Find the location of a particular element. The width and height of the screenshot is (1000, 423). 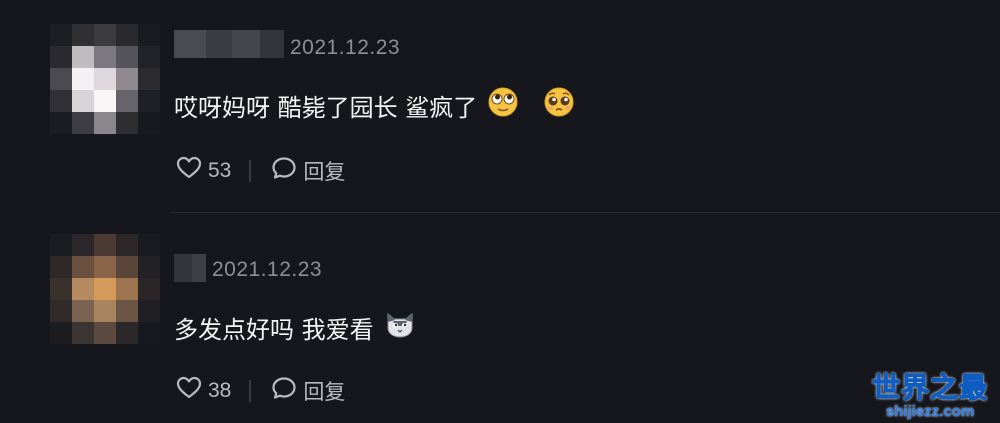

site-watermark: 世界之最 shijiezz.com is located at coordinates (930, 395).